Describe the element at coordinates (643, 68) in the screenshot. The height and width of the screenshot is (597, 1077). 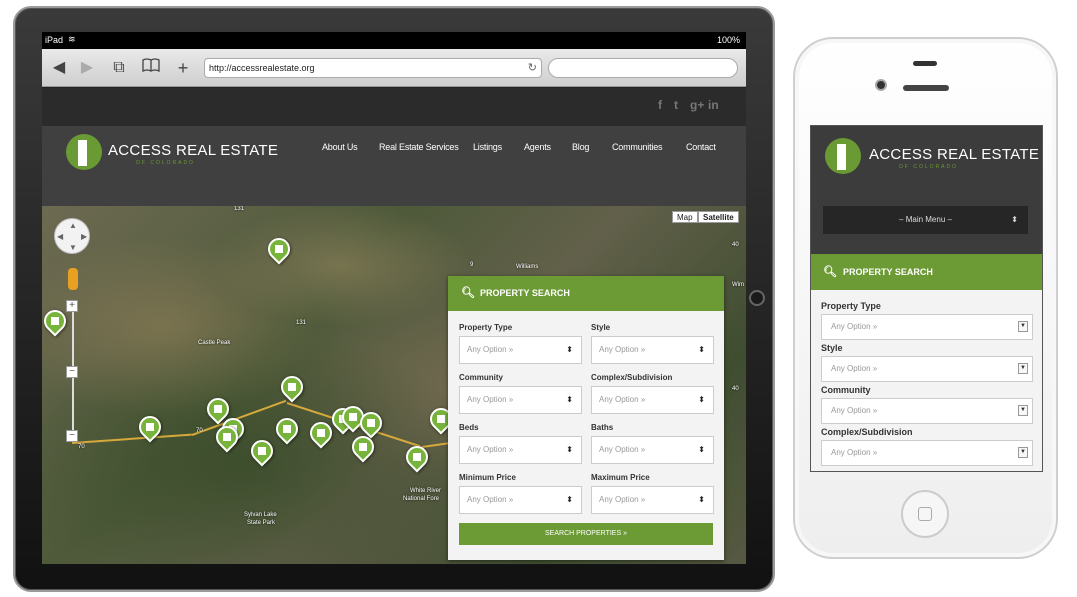
I see `browser-search-input` at that location.